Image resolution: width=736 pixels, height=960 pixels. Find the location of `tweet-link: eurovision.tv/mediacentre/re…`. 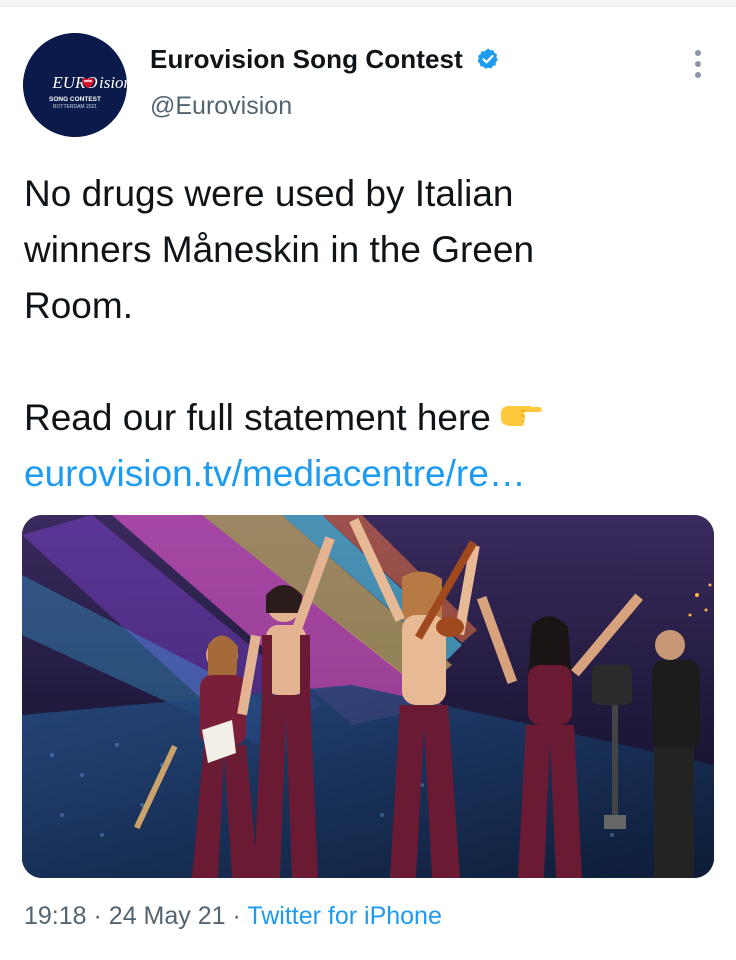

tweet-link: eurovision.tv/mediacentre/re… is located at coordinates (275, 473).